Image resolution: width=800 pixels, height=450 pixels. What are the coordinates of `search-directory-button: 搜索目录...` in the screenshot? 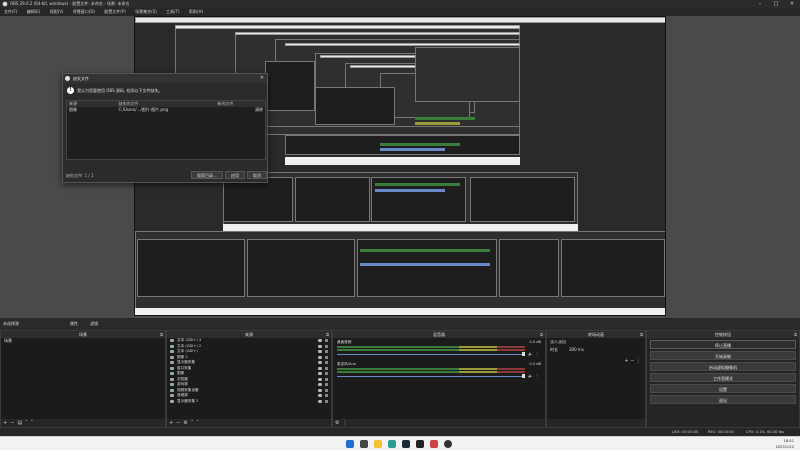 It's located at (207, 175).